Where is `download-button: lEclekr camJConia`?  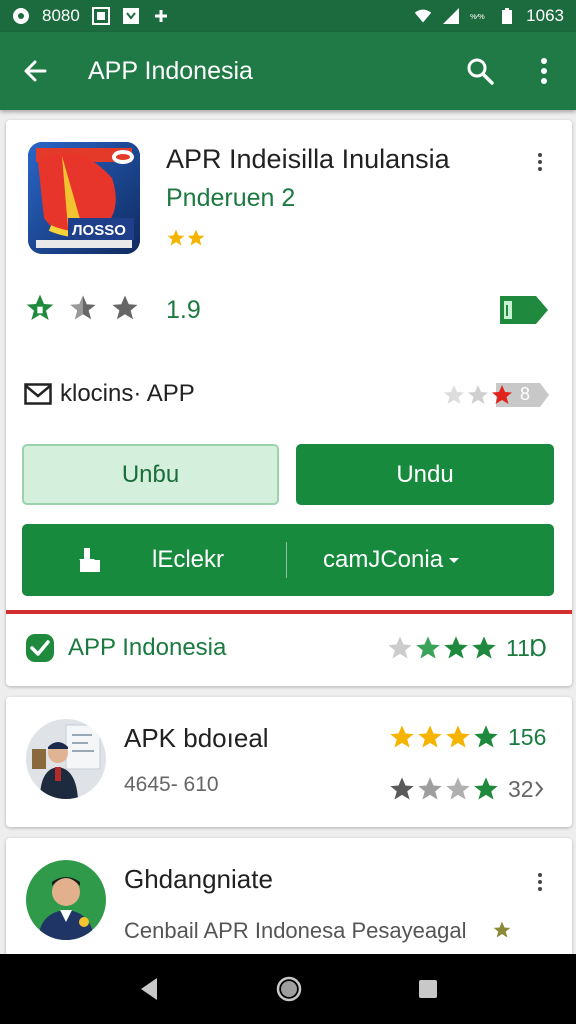
download-button: lEclekr camJConia is located at coordinates (288, 560).